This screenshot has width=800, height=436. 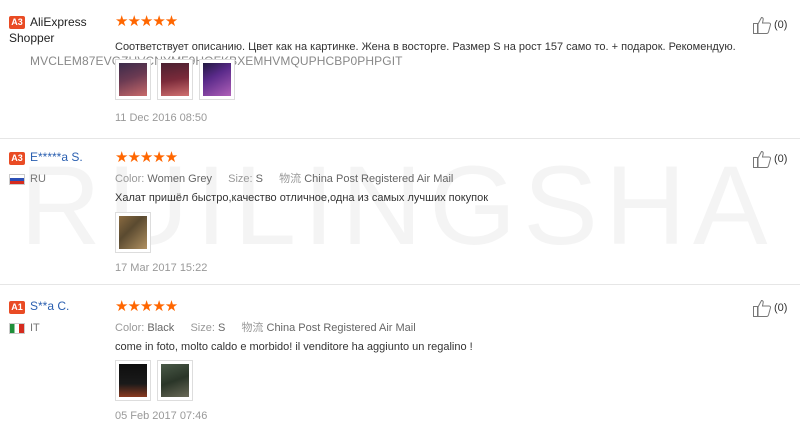 What do you see at coordinates (17, 179) in the screenshot?
I see `flag-ru-icon` at bounding box center [17, 179].